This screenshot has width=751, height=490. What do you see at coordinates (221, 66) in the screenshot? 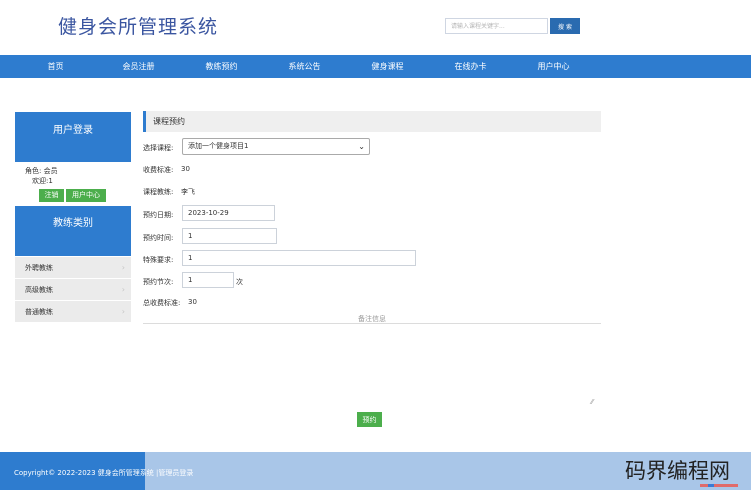
I see `nav-coach-booking: 教练预约` at bounding box center [221, 66].